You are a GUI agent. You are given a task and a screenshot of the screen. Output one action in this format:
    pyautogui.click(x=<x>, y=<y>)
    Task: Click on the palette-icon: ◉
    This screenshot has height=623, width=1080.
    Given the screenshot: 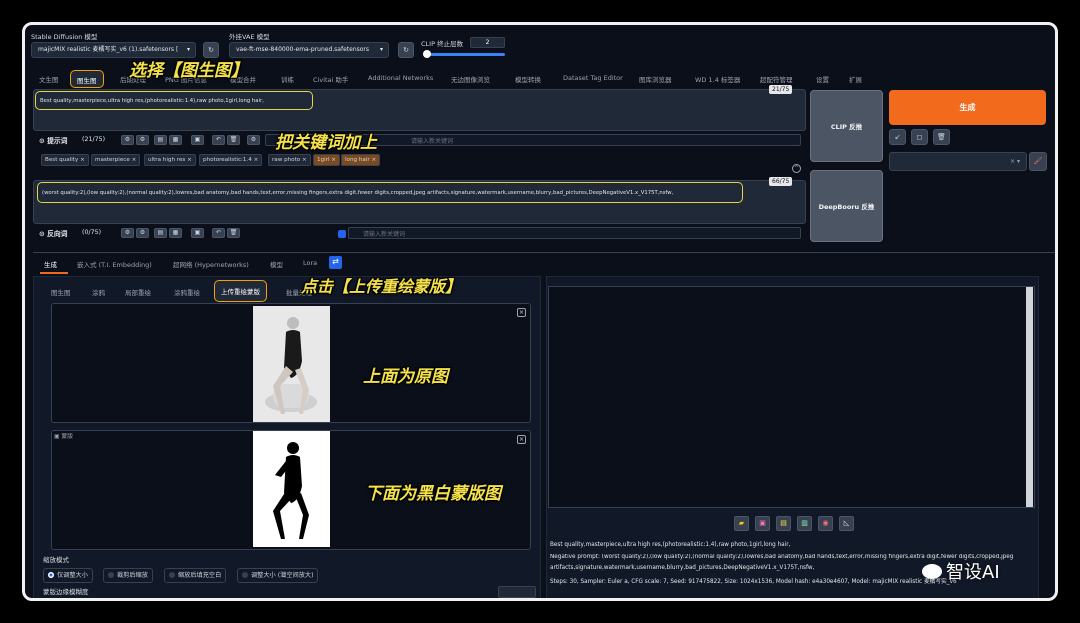 What is the action you would take?
    pyautogui.click(x=825, y=523)
    